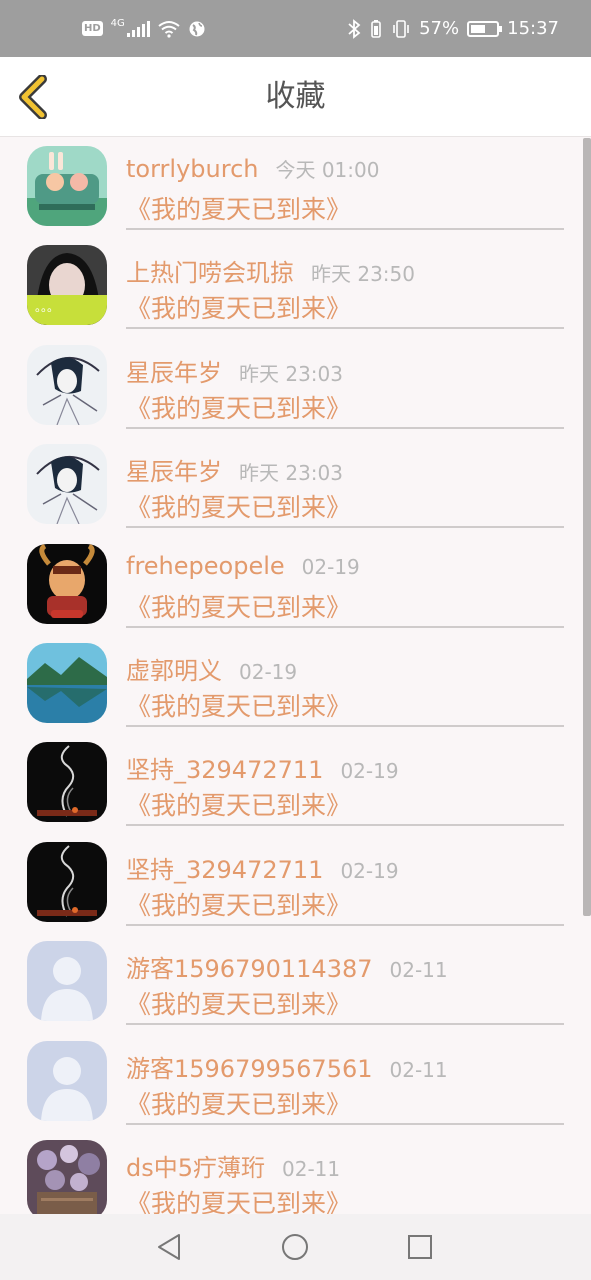 Image resolution: width=591 pixels, height=1280 pixels. I want to click on list-item: ds中5疔薄珩 02-11 《我的夏天已到来》, so click(295, 1173).